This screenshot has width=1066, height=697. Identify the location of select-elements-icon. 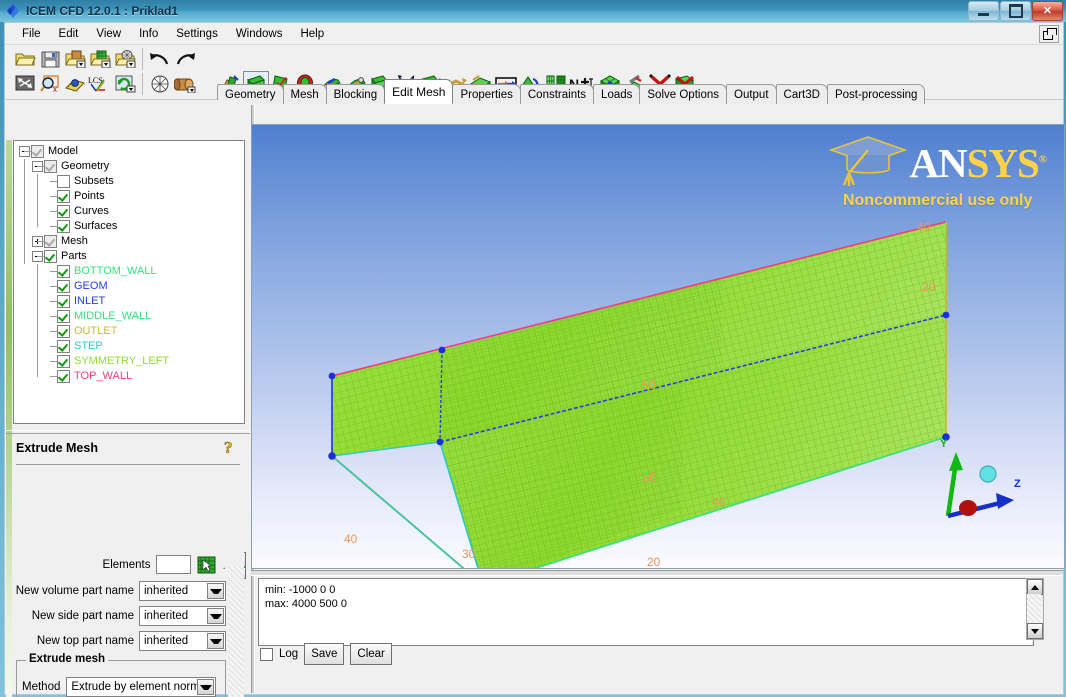
(206, 565).